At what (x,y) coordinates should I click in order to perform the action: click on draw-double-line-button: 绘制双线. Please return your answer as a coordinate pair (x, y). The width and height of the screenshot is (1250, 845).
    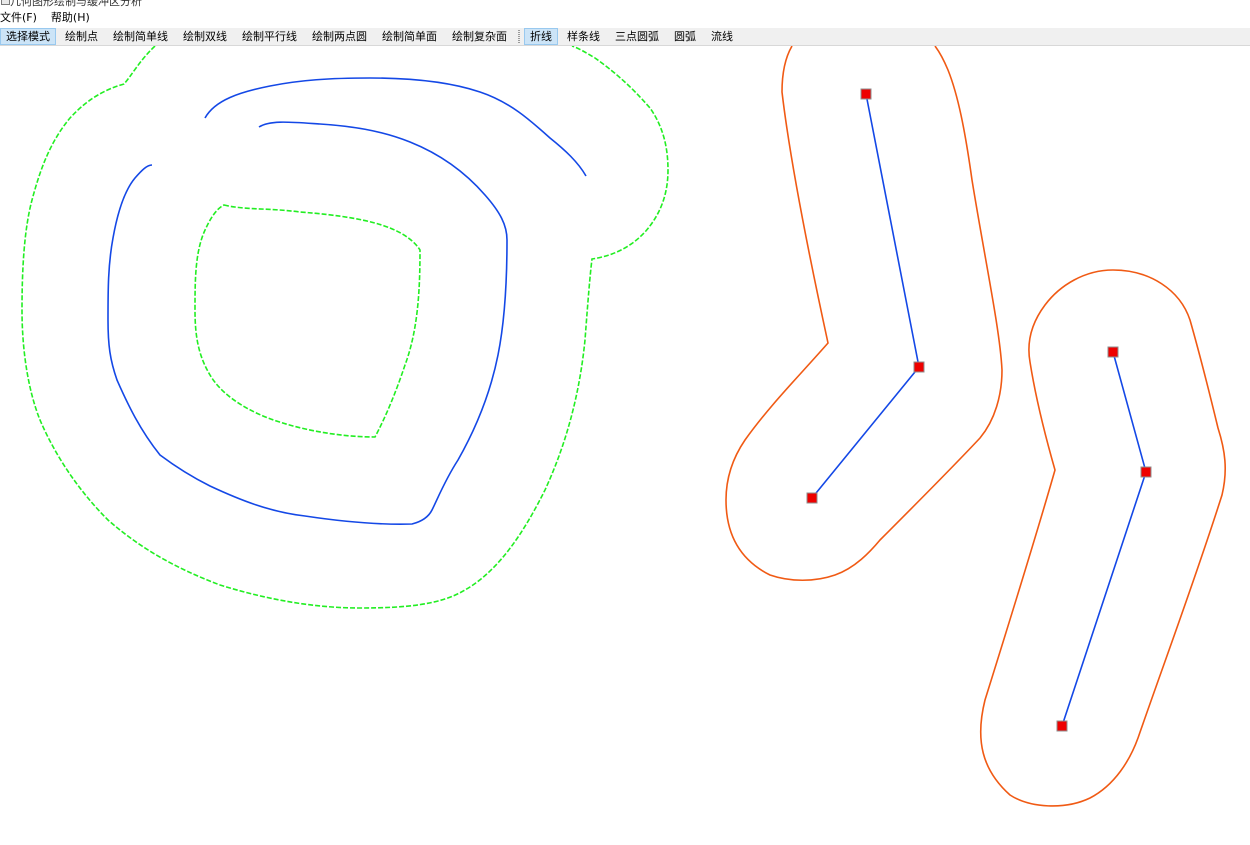
    Looking at the image, I should click on (205, 36).